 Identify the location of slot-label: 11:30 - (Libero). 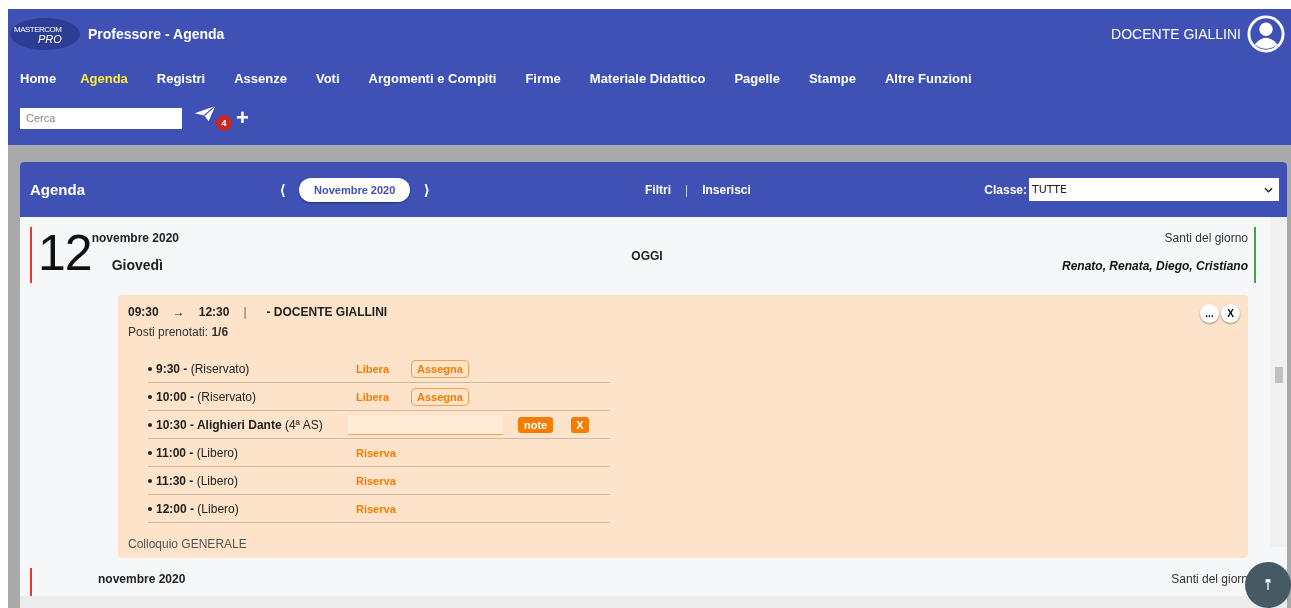
(198, 480).